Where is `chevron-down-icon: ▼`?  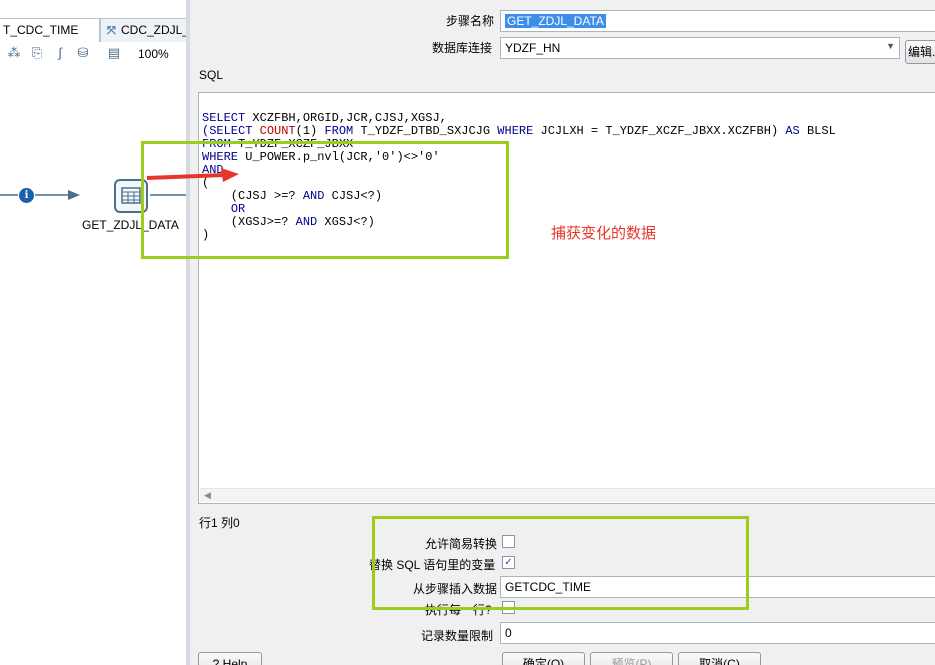
chevron-down-icon: ▼ is located at coordinates (890, 46).